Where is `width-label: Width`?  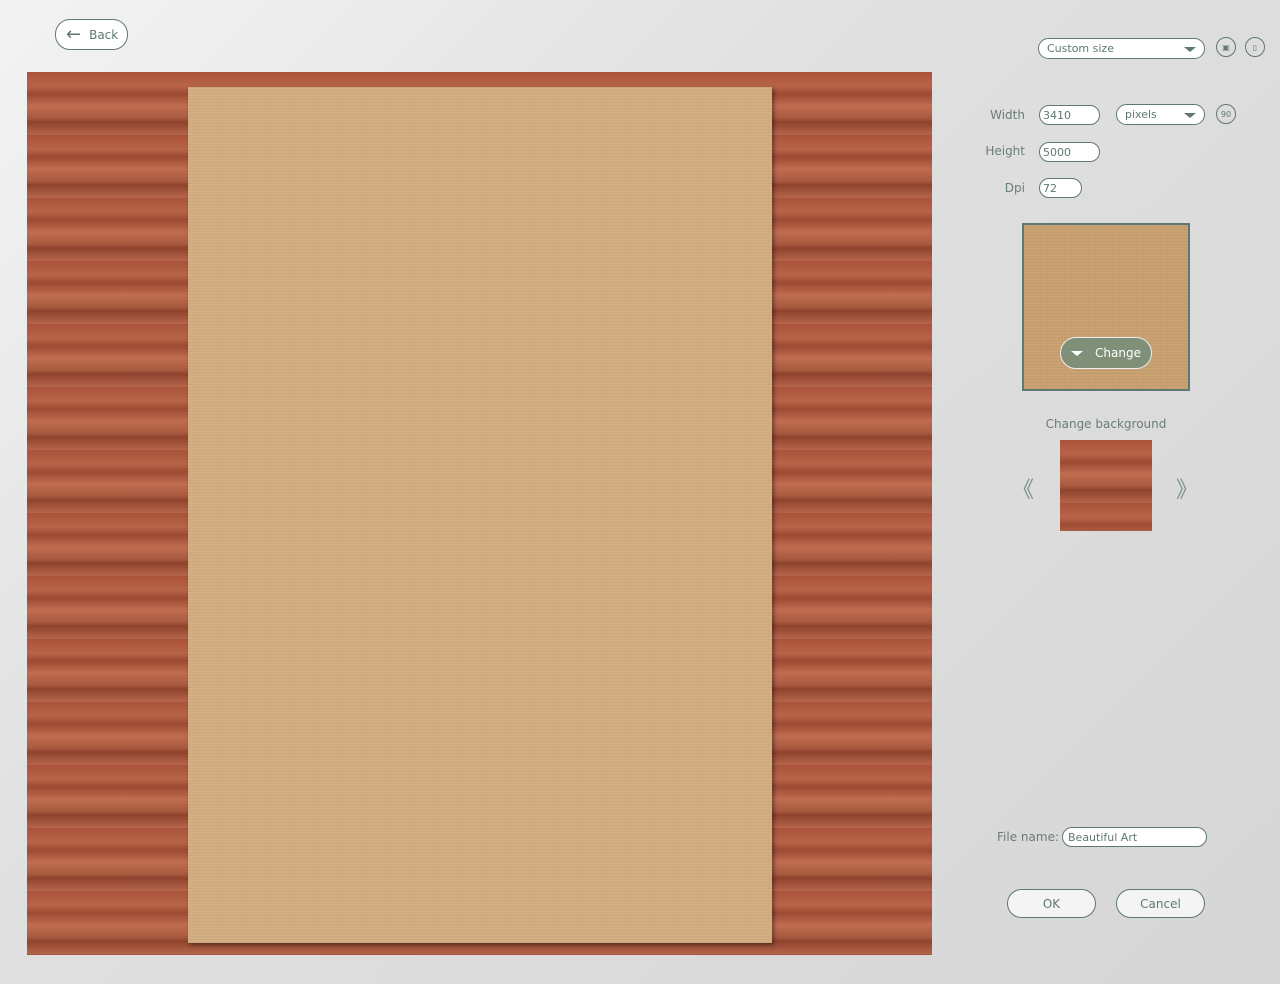 width-label: Width is located at coordinates (1007, 115).